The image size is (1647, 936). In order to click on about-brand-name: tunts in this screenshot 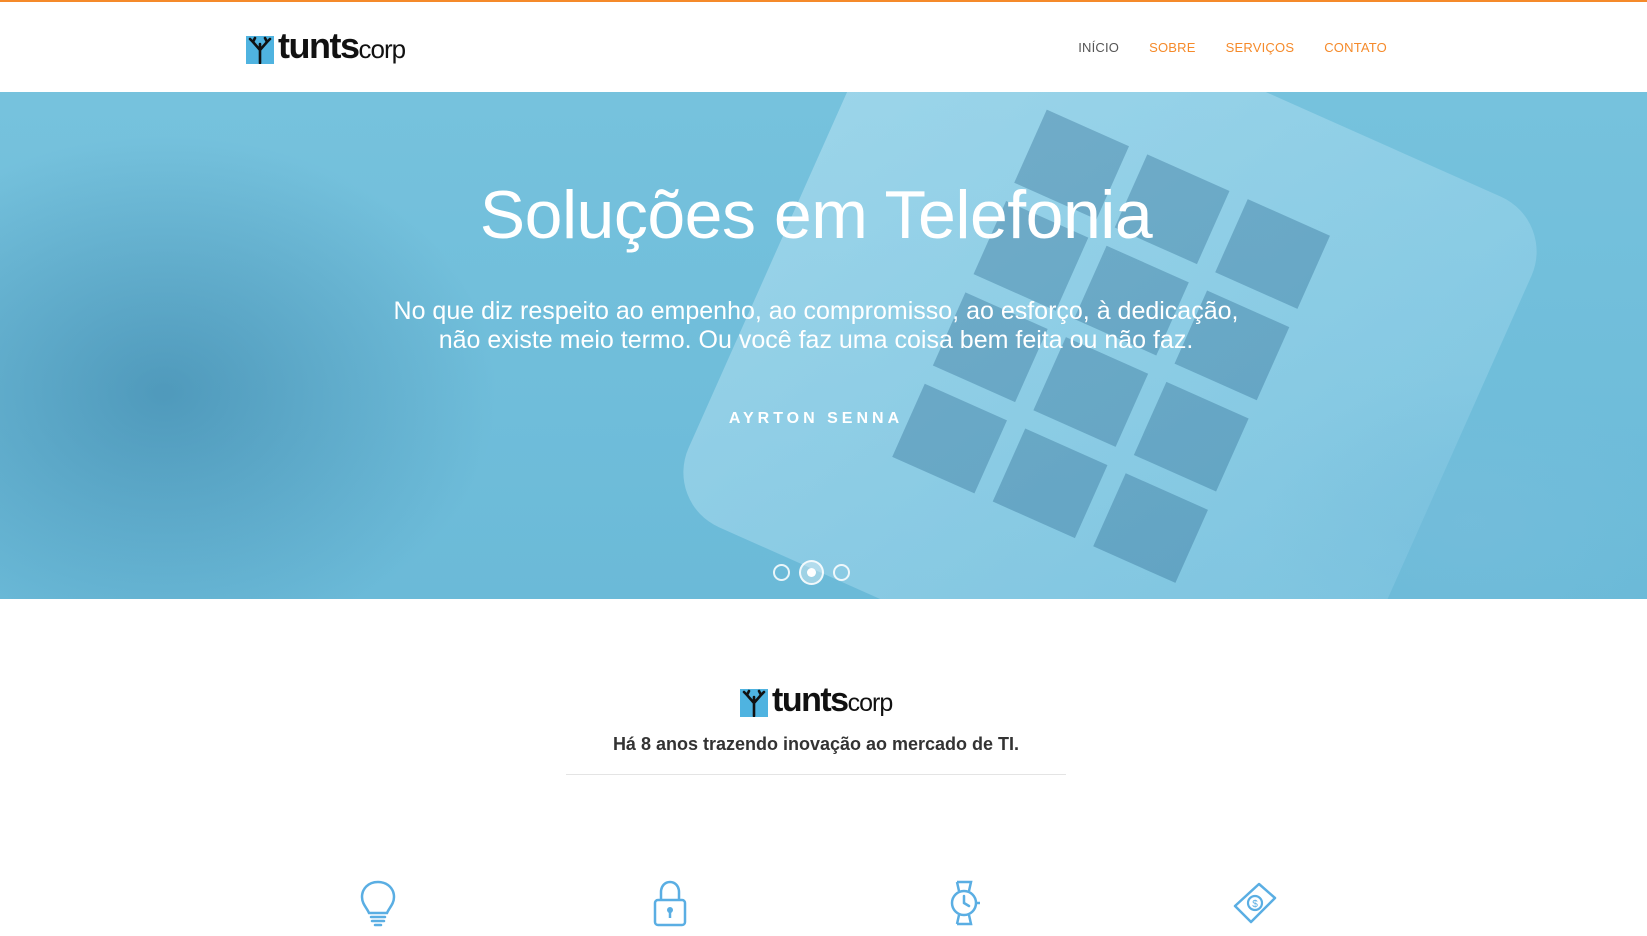, I will do `click(810, 700)`.